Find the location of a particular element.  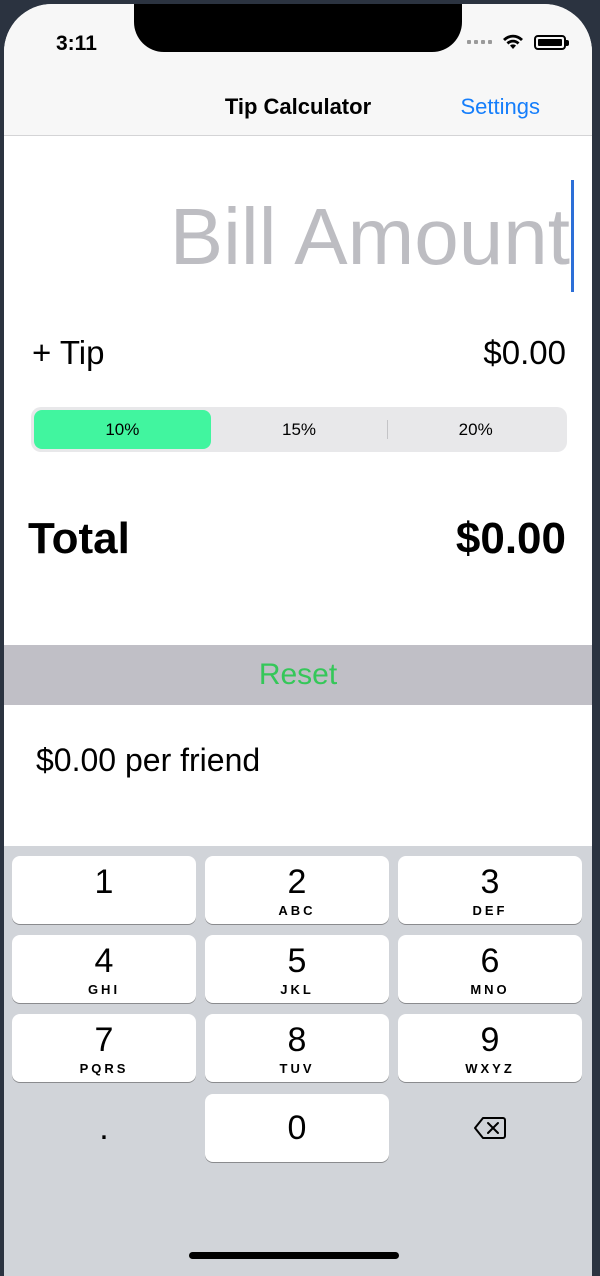

tip-option-15: 15% is located at coordinates (299, 429).